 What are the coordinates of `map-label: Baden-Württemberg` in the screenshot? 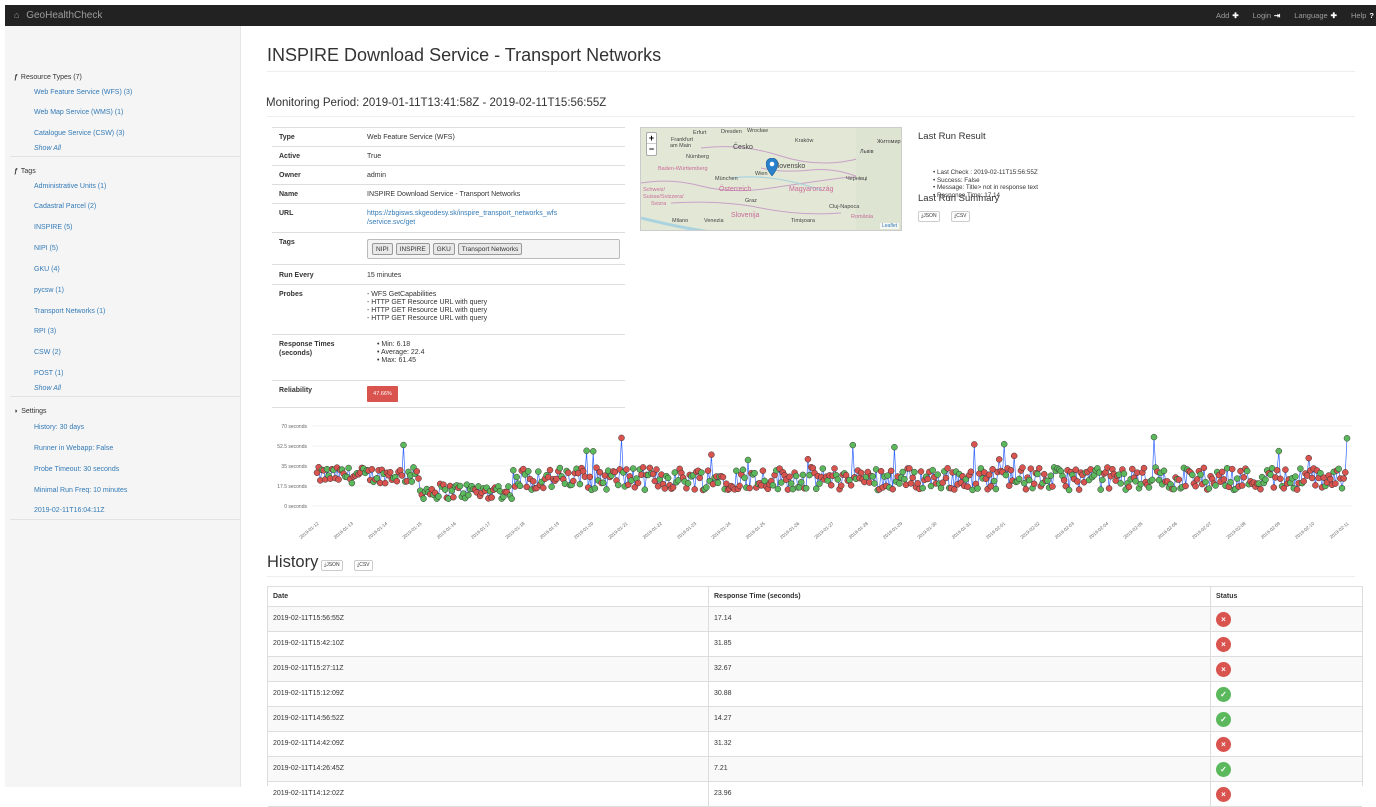 It's located at (683, 169).